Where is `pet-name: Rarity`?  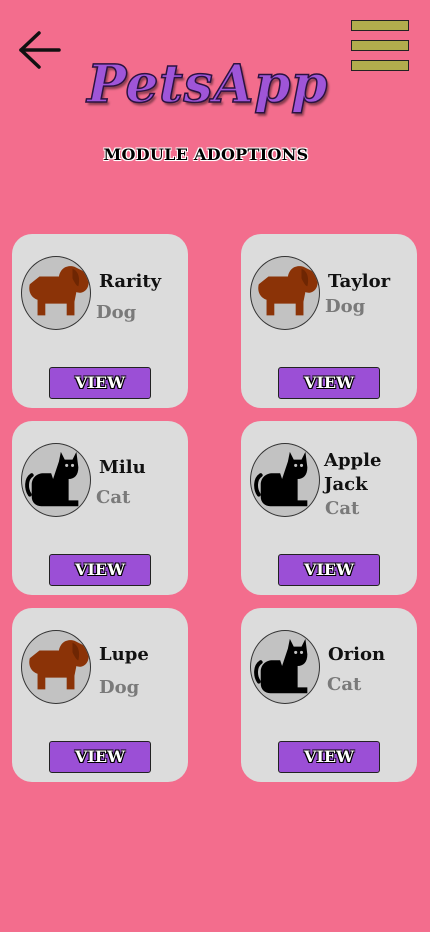
pet-name: Rarity is located at coordinates (130, 281).